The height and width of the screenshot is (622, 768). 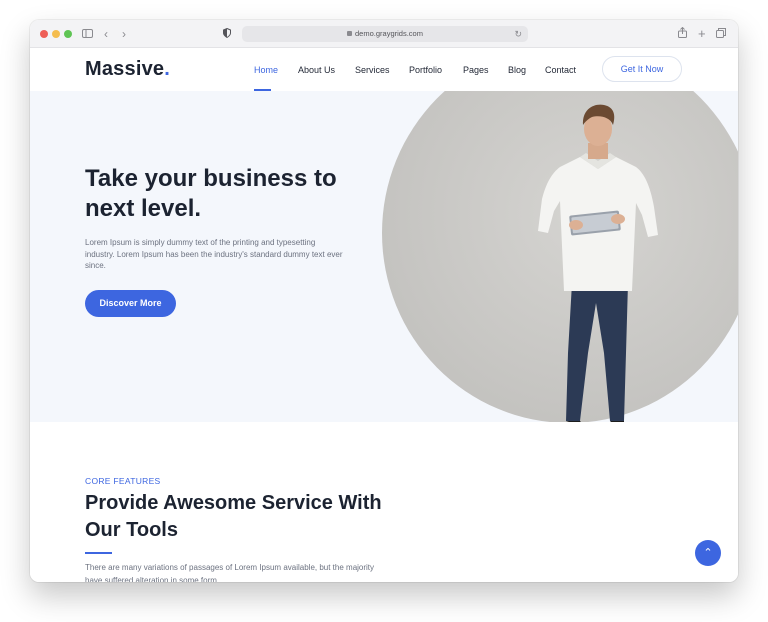 I want to click on sidebar-icon, so click(x=87, y=34).